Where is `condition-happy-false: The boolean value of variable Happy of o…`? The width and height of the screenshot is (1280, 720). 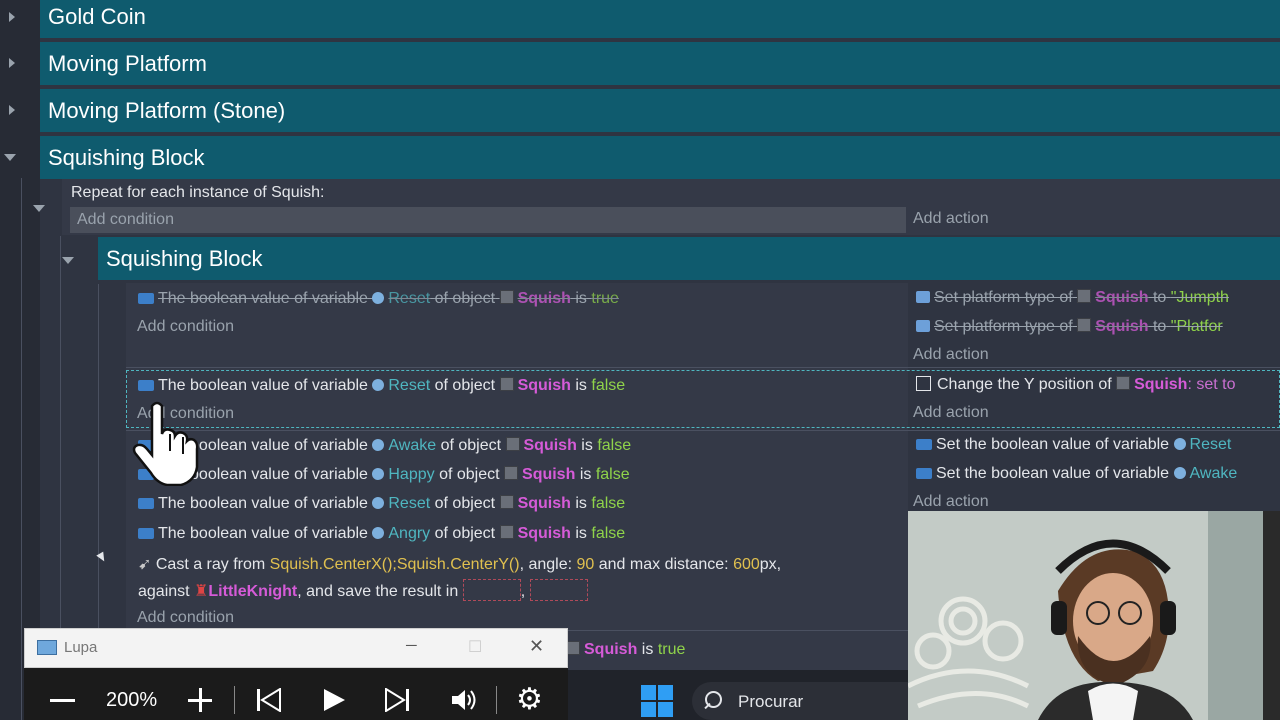
condition-happy-false: The boolean value of variable Happy of o… is located at coordinates (384, 475).